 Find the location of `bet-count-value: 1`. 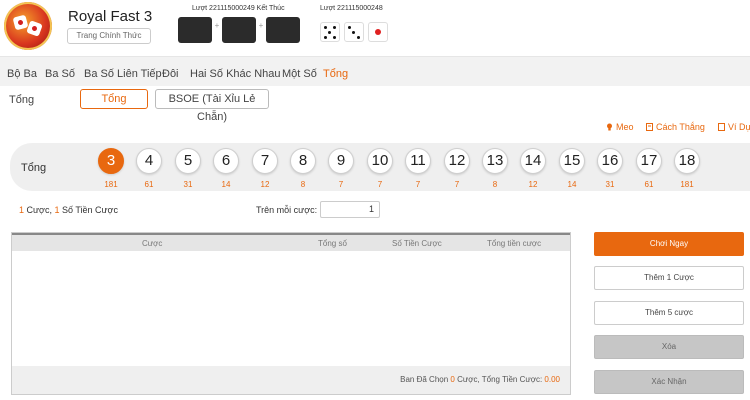

bet-count-value: 1 is located at coordinates (22, 210).